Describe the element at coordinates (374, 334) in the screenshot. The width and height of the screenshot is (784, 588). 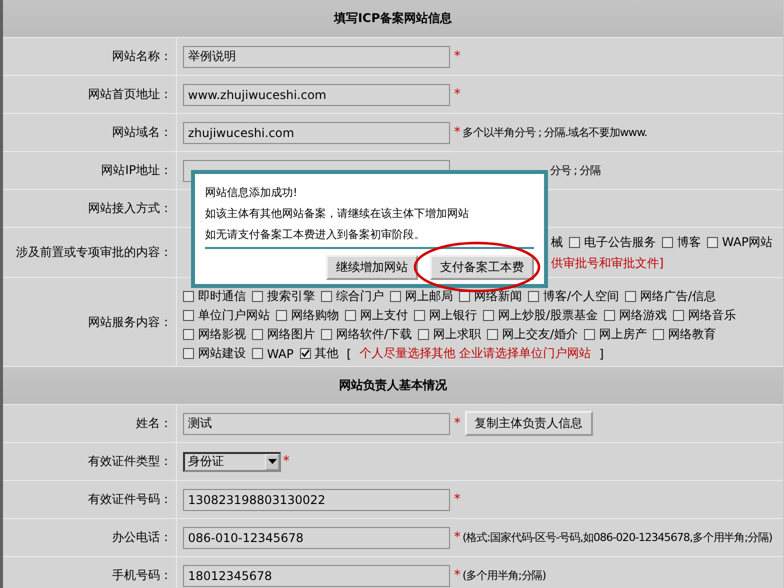
I see `checkbox-label: 网络软件/下载` at that location.